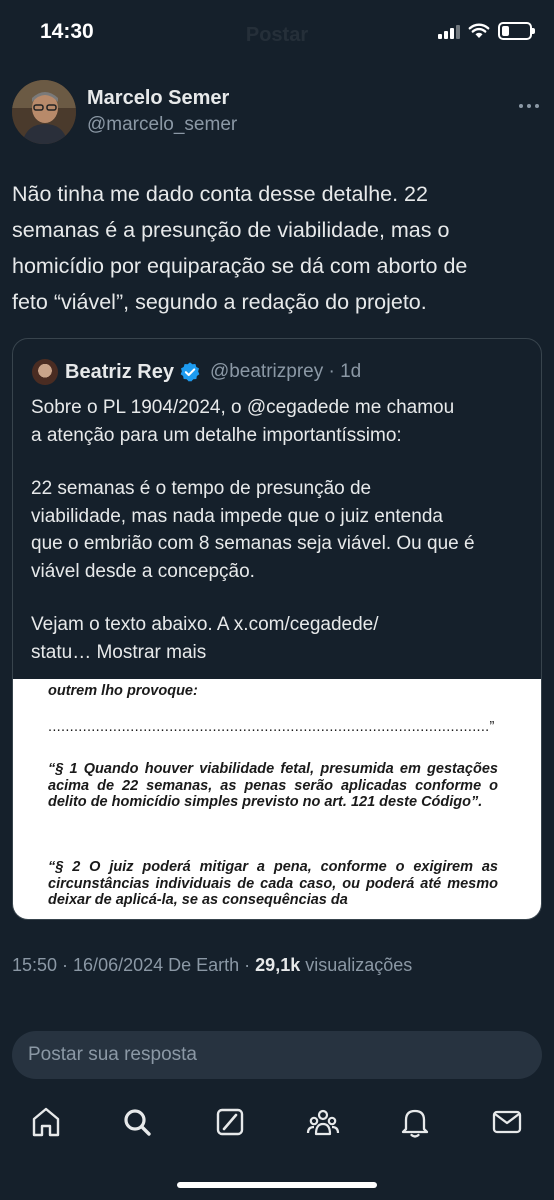 The width and height of the screenshot is (554, 1200). Describe the element at coordinates (44, 112) in the screenshot. I see `avatar` at that location.